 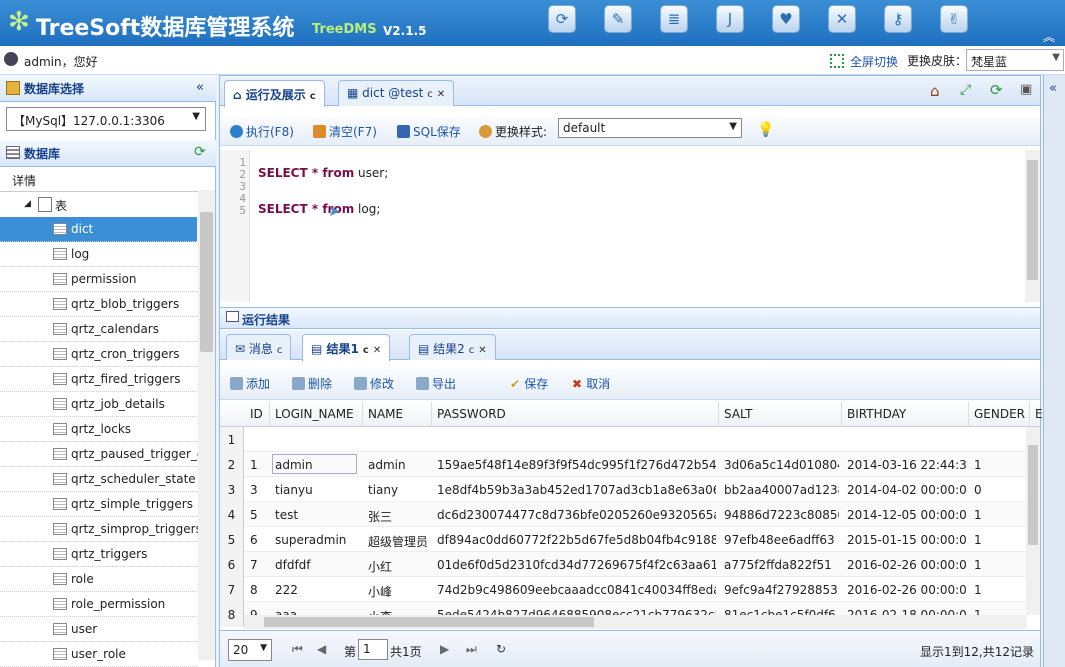 I want to click on table-cell: 2014-03-16 22:44:39, so click(x=906, y=465).